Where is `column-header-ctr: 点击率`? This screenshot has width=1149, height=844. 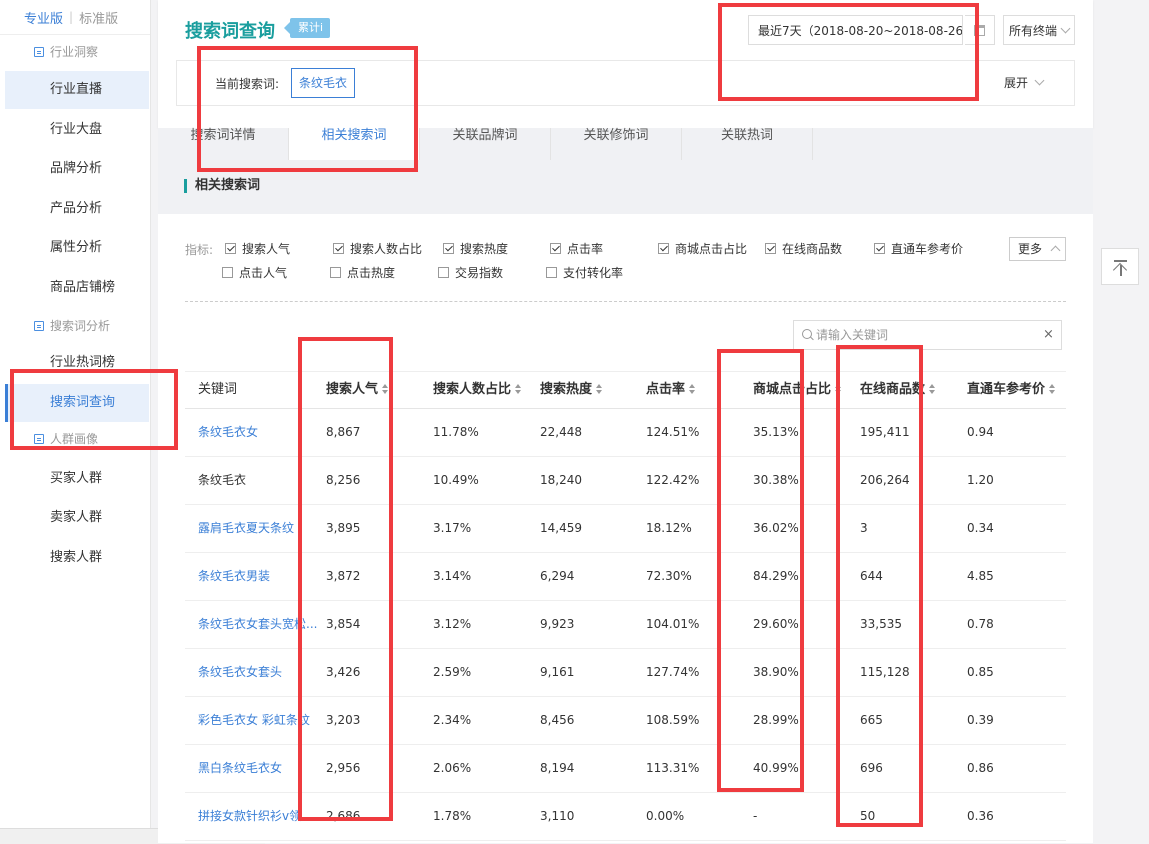 column-header-ctr: 点击率 is located at coordinates (671, 390).